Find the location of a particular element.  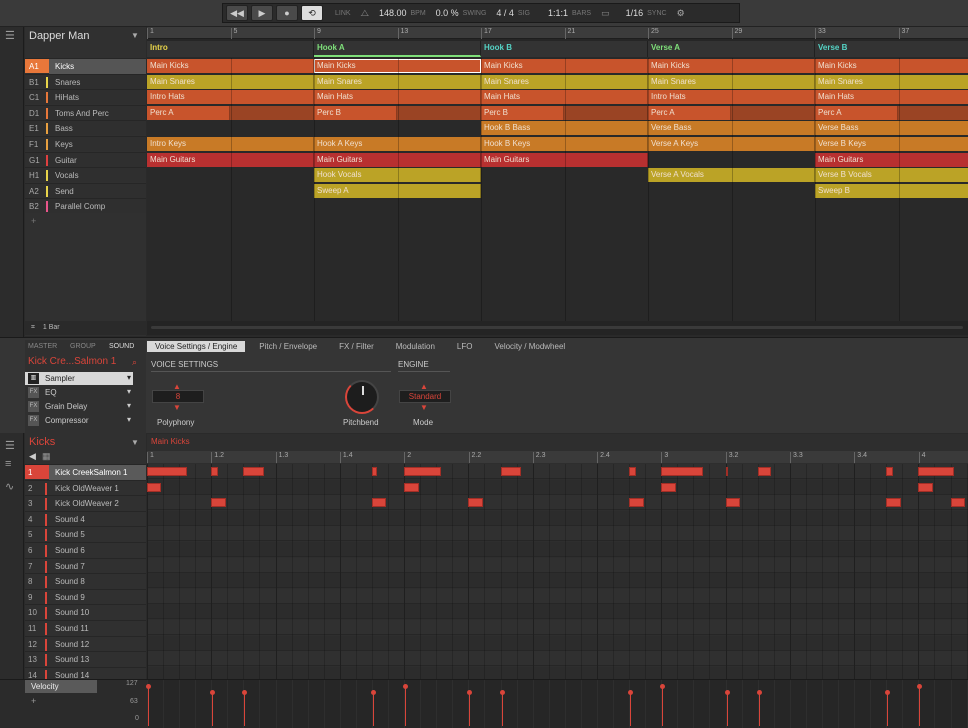

sound-row: 1 Kick CreekSalmon 1 is located at coordinates (85, 472).